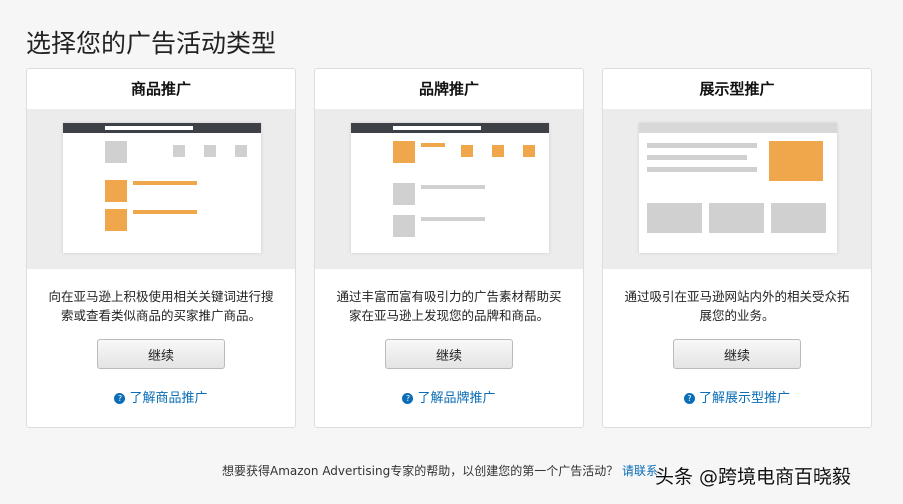 The width and height of the screenshot is (903, 504). I want to click on contact-link: 请联系, so click(640, 471).